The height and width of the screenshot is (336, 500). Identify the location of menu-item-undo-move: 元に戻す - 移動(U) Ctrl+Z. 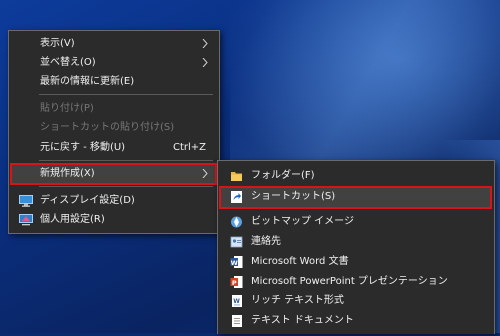
(114, 147).